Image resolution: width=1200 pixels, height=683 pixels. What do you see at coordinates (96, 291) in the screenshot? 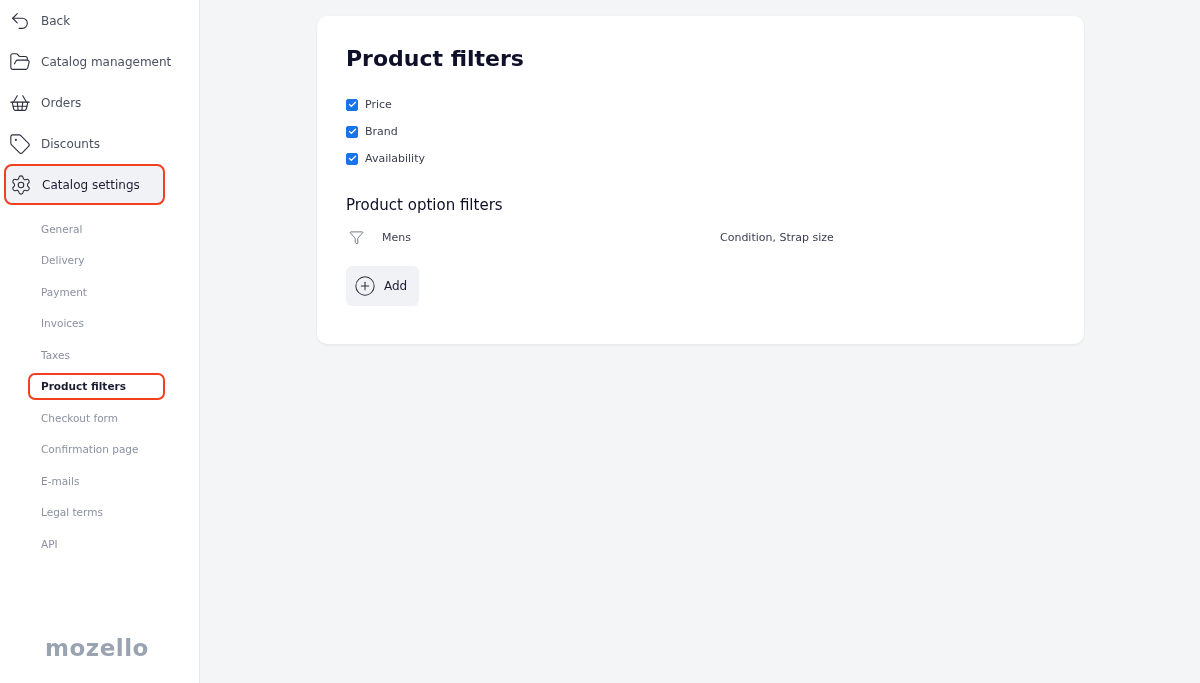
I see `subnav-item: Payment` at bounding box center [96, 291].